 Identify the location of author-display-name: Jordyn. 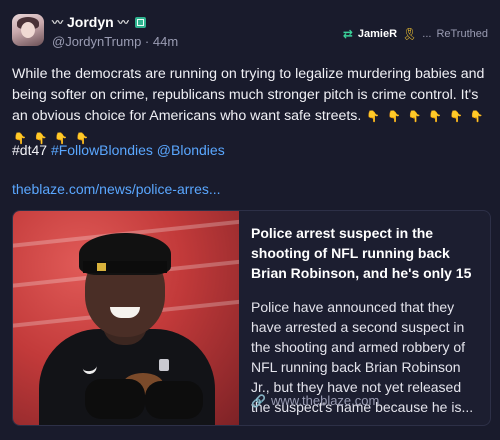
(90, 22).